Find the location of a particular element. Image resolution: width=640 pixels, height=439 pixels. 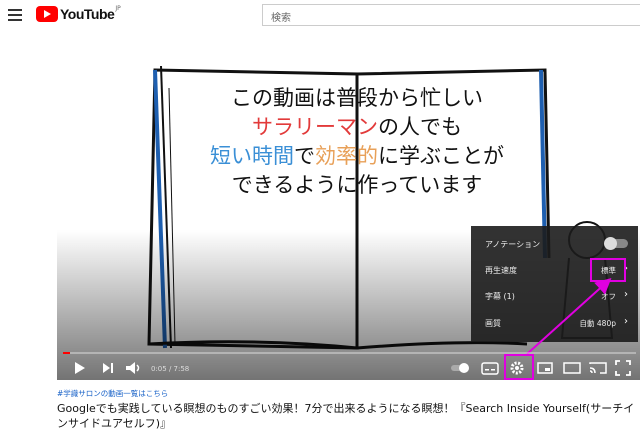

hashtag-link: #学識サロンの動画一覧はこちら is located at coordinates (348, 393).